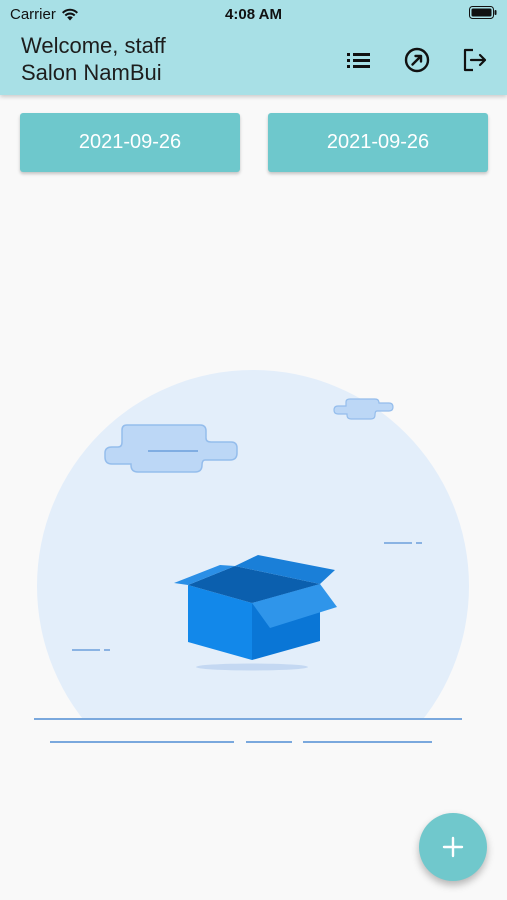 Image resolution: width=507 pixels, height=900 pixels. I want to click on battery-icon, so click(483, 12).